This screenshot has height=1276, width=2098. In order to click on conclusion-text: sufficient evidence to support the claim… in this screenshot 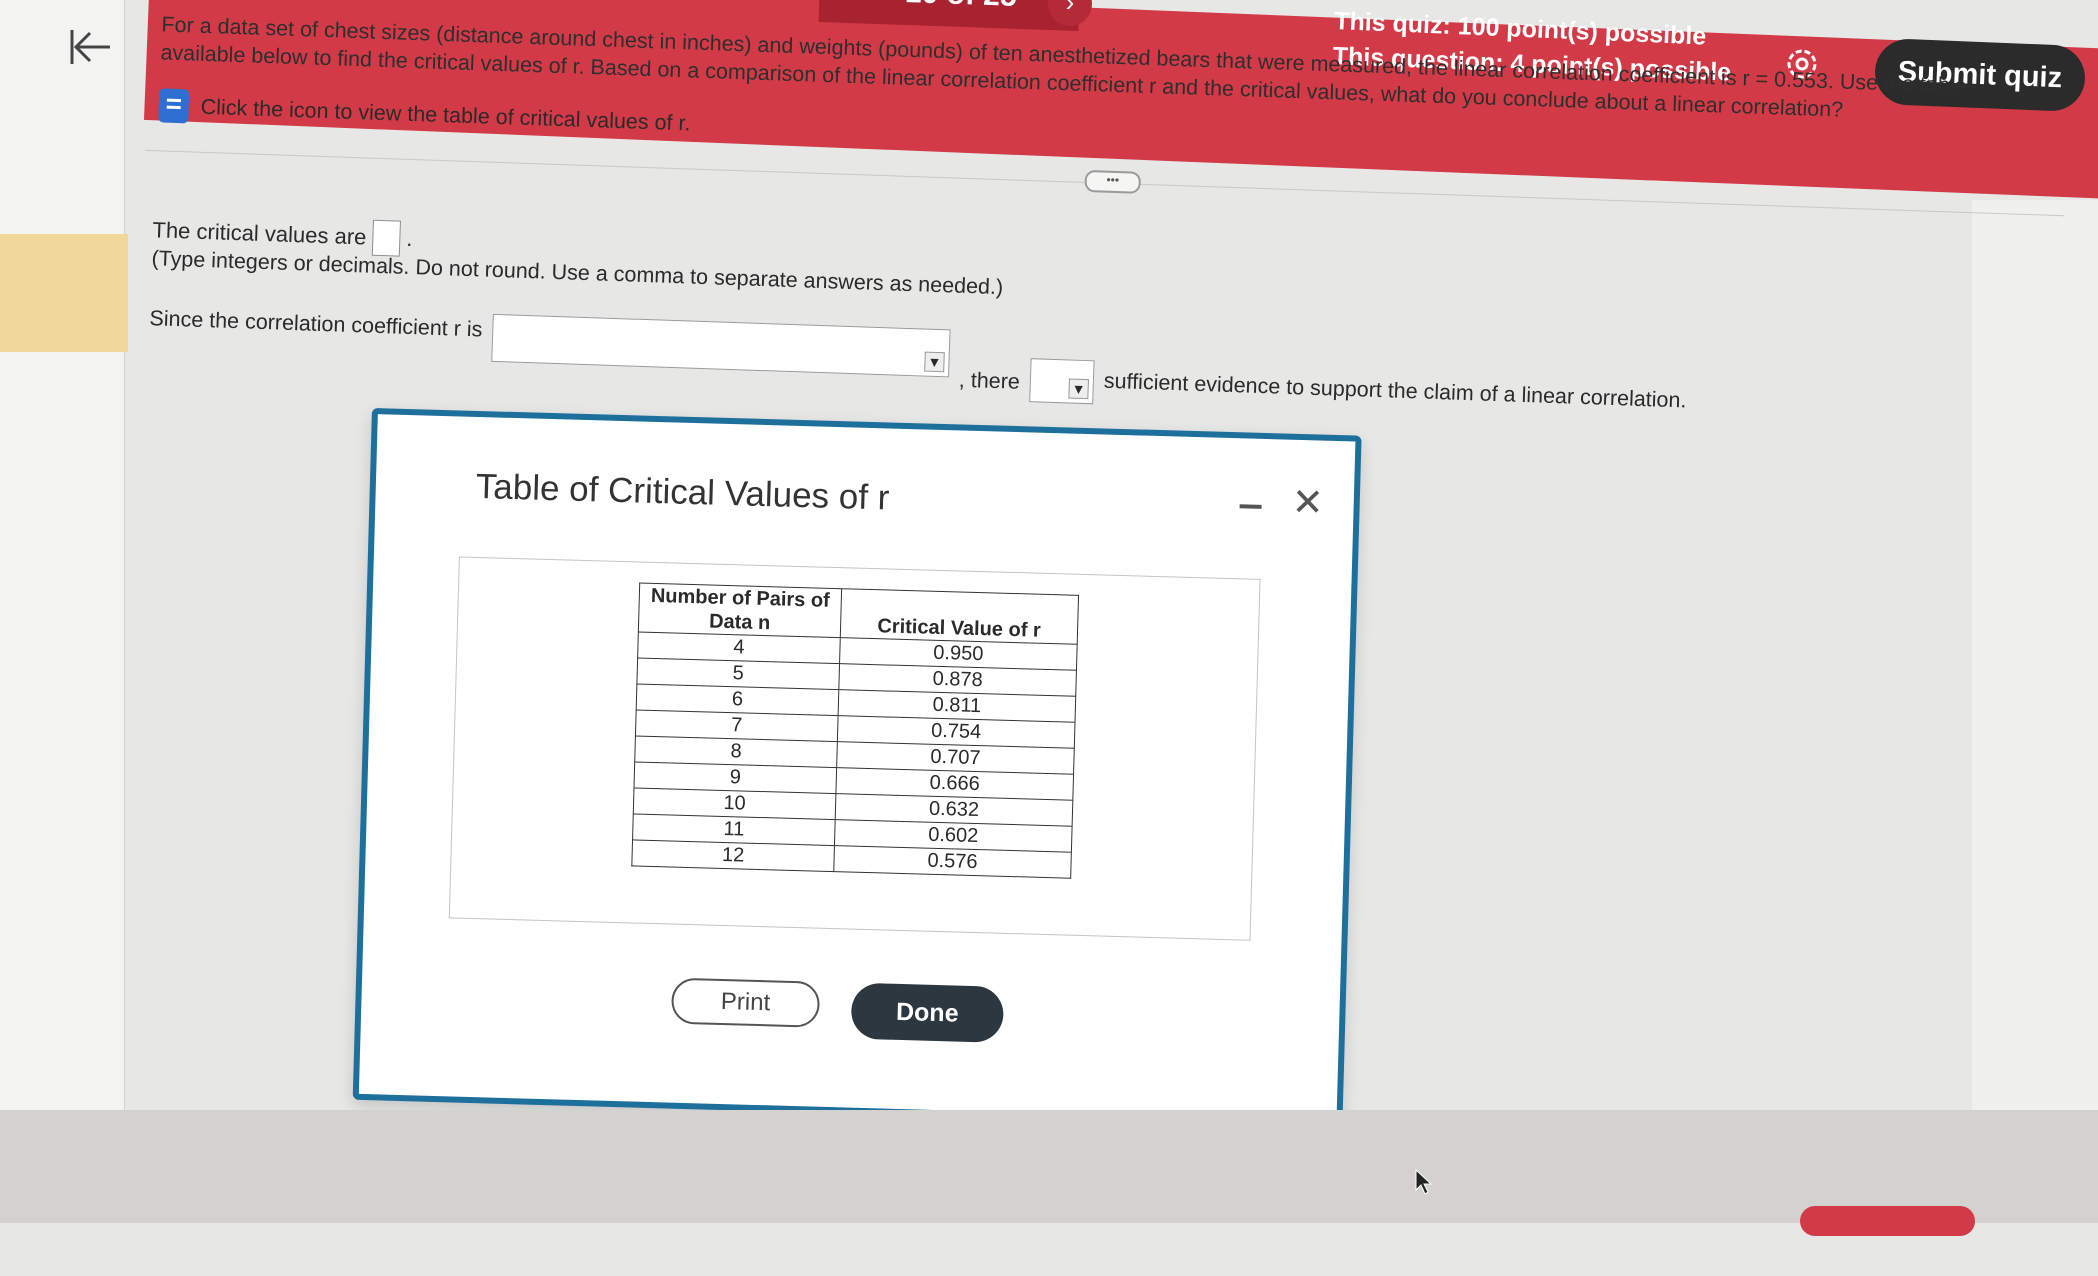, I will do `click(1395, 390)`.